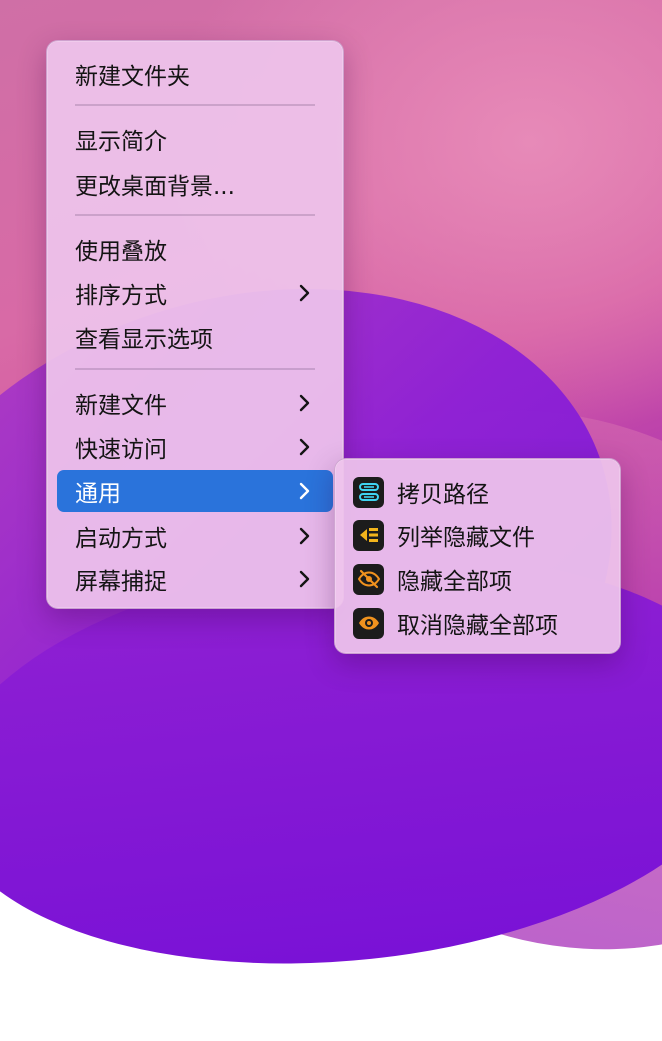  I want to click on menu-item-label: 排序方式, so click(121, 296).